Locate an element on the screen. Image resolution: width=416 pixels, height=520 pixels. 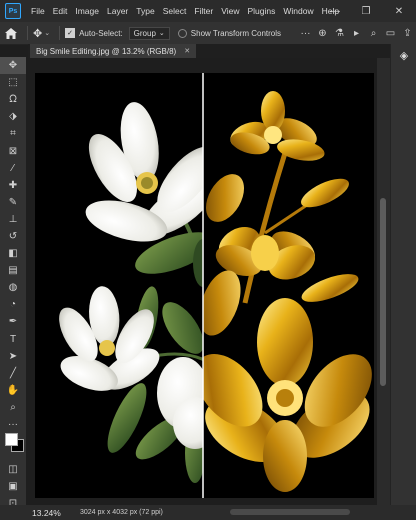
gradient-icon: ▤ is located at coordinates (13, 270).